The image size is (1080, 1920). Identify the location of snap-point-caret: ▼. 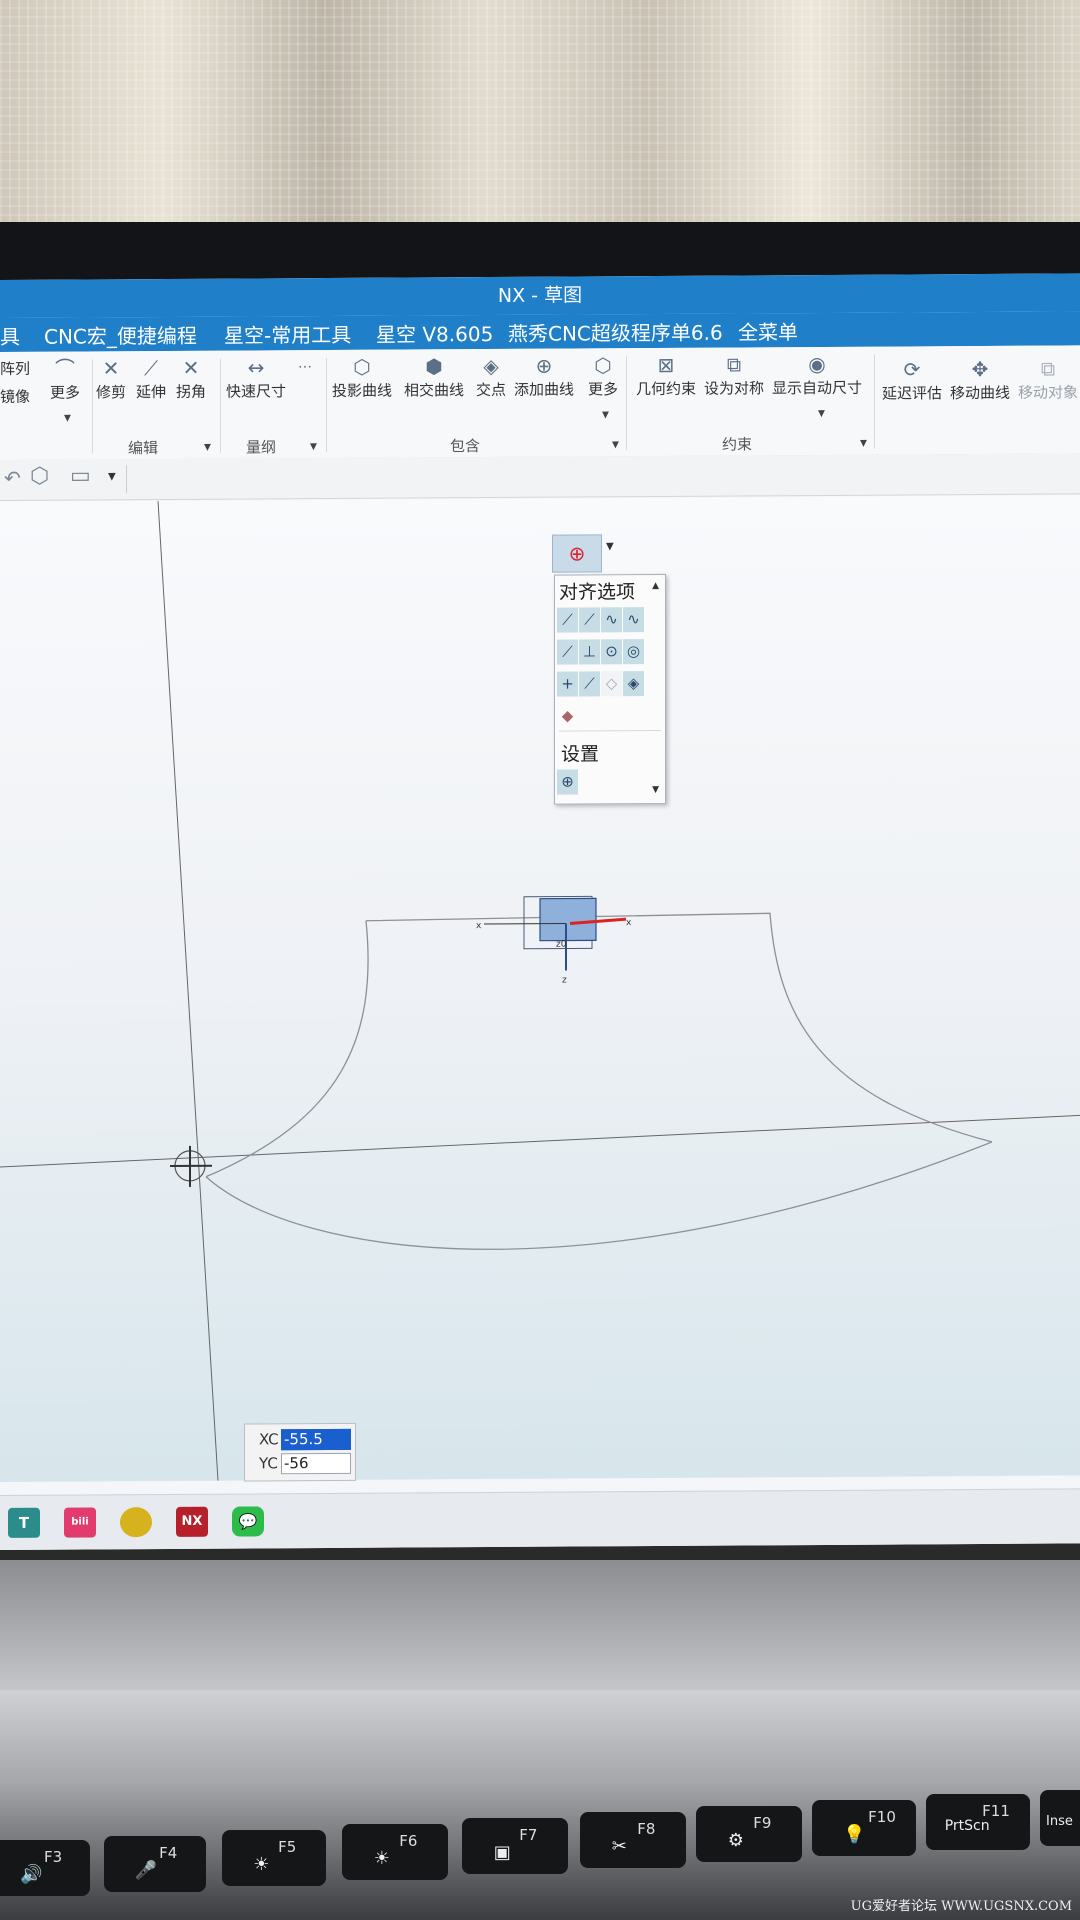
(610, 546).